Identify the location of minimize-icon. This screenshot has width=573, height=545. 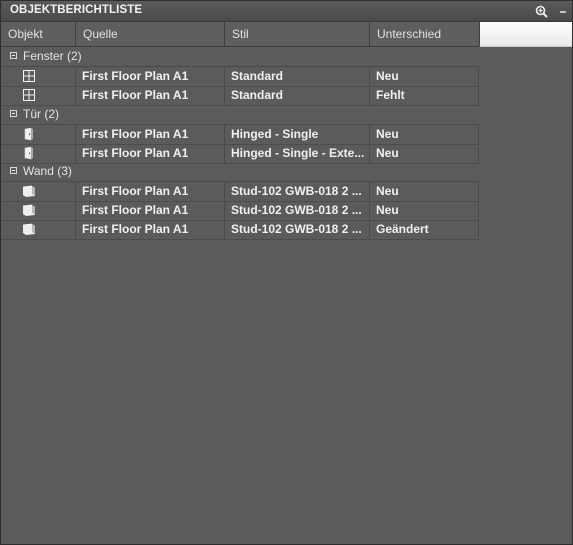
(563, 11).